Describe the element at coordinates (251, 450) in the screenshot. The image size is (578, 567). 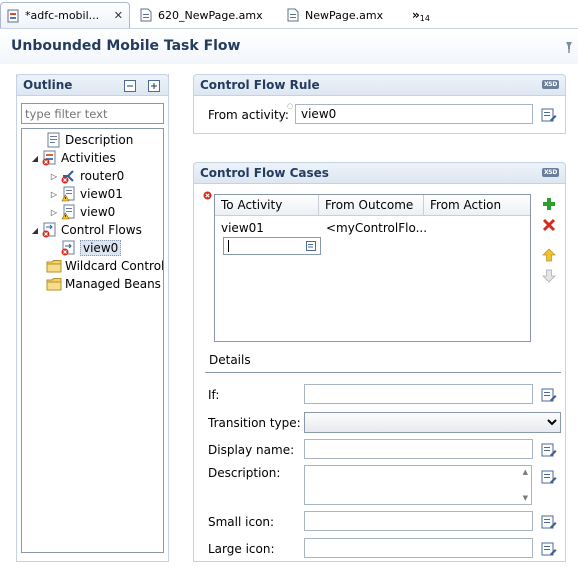
I see `display-name-label: Display name:` at that location.